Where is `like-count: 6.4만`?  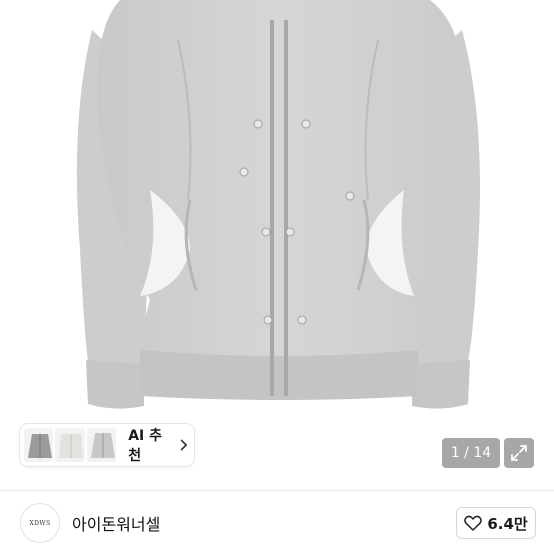 like-count: 6.4만 is located at coordinates (507, 523).